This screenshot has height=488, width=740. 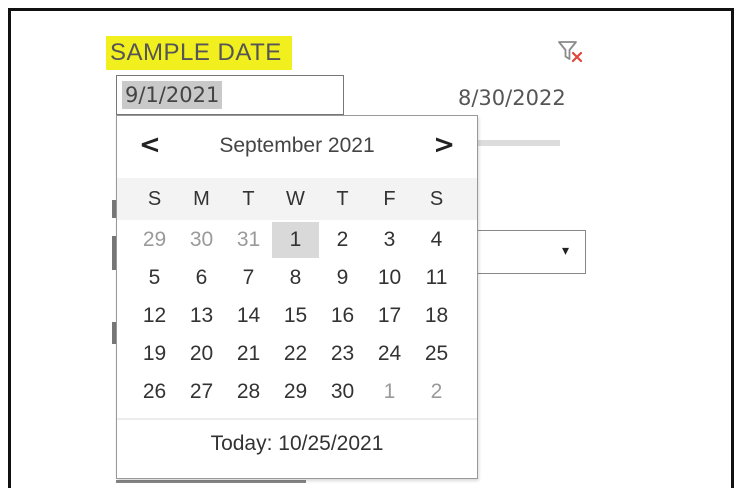 I want to click on calendar-day-outside-month: 1, so click(x=389, y=392).